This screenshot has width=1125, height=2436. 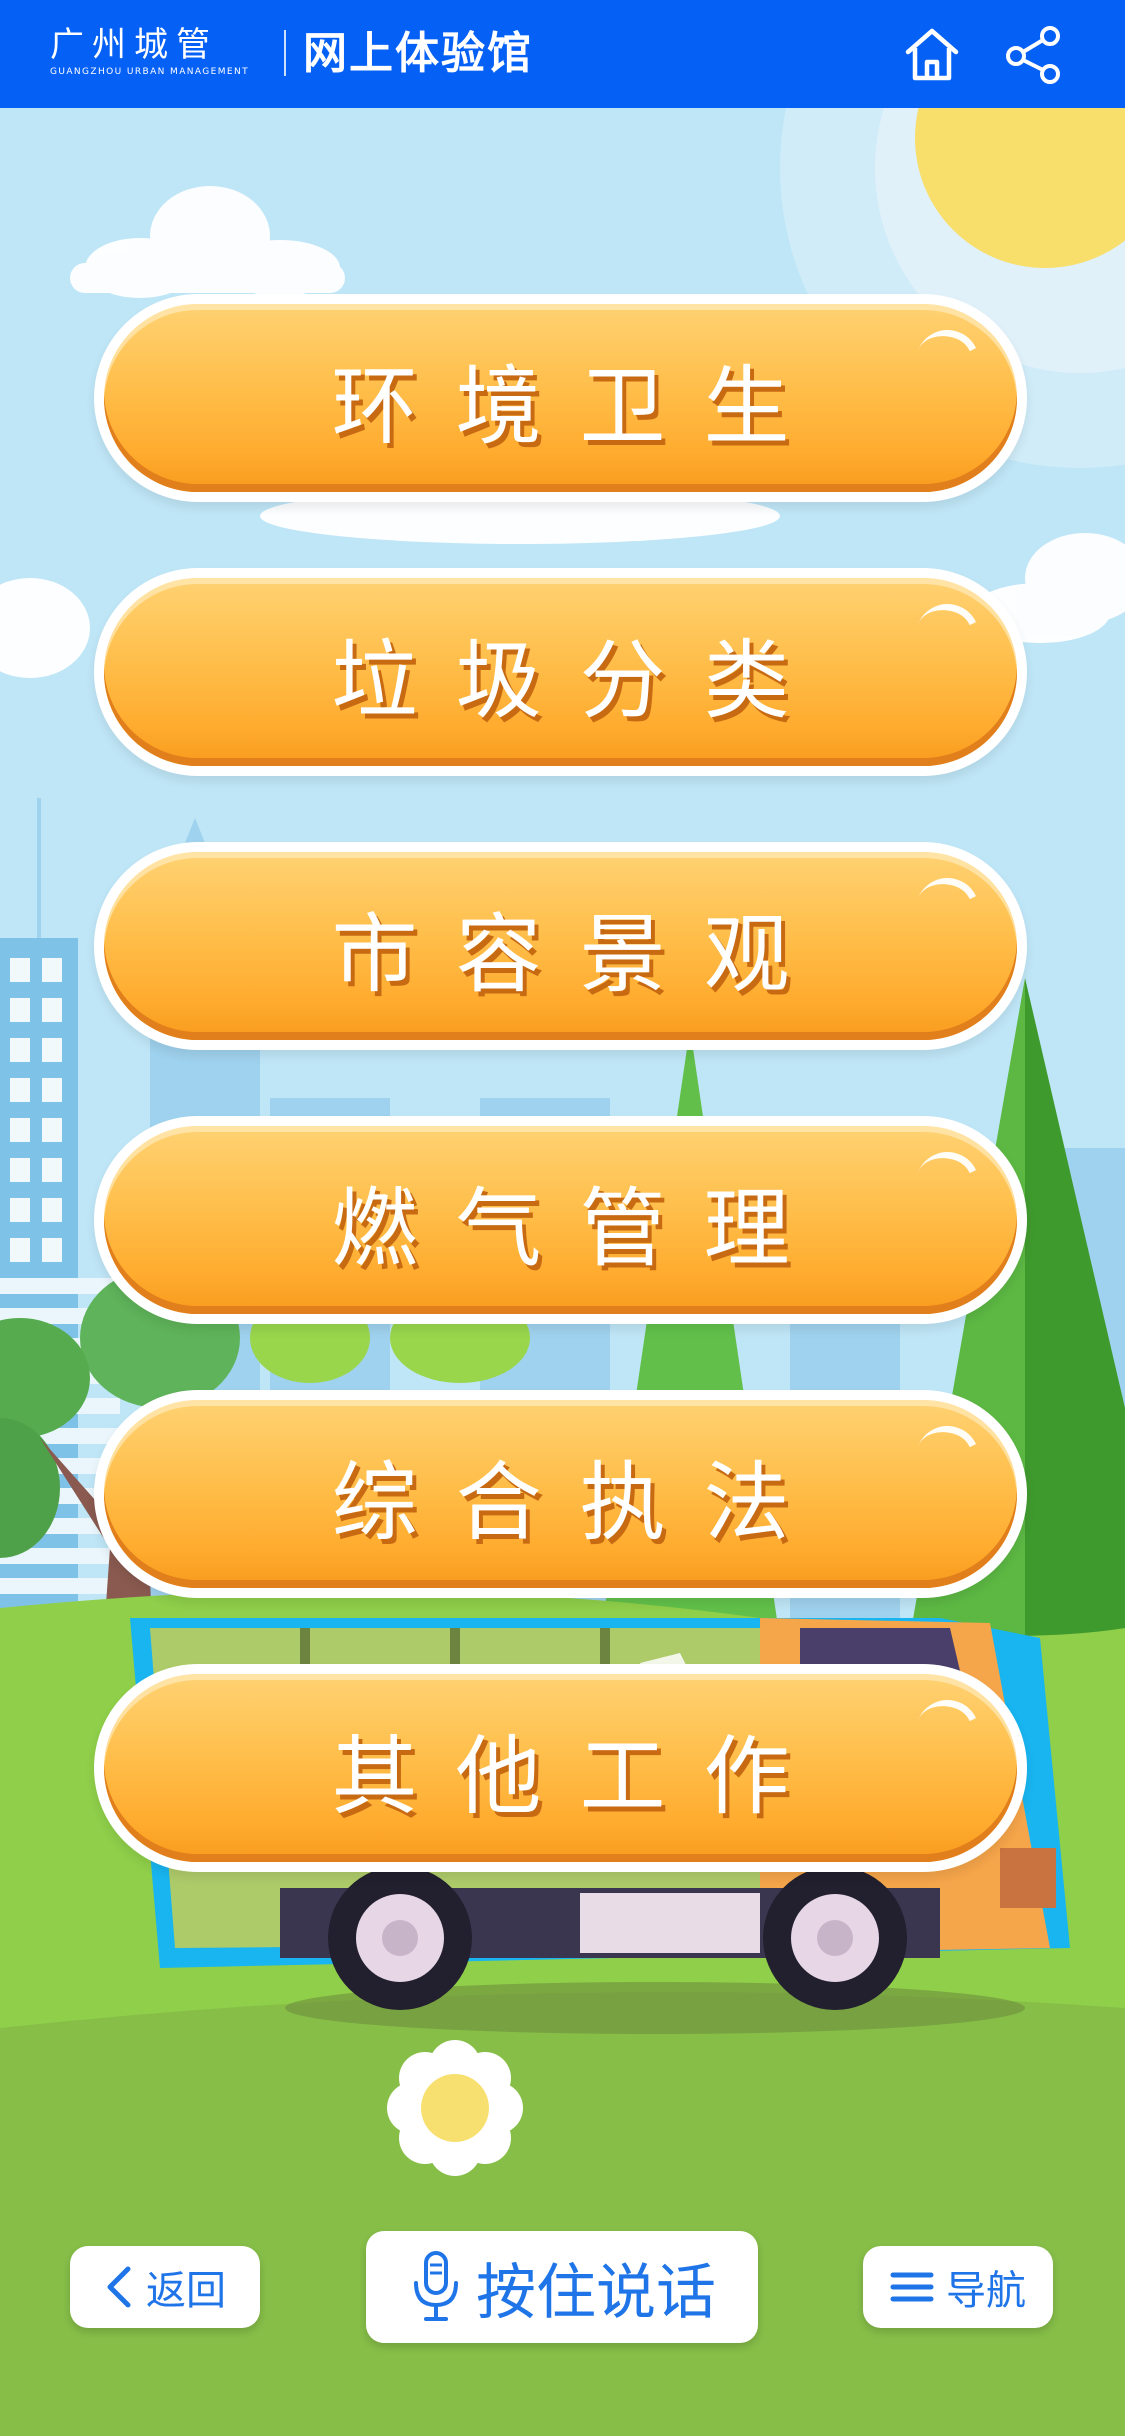 What do you see at coordinates (285, 53) in the screenshot?
I see `header-divider` at bounding box center [285, 53].